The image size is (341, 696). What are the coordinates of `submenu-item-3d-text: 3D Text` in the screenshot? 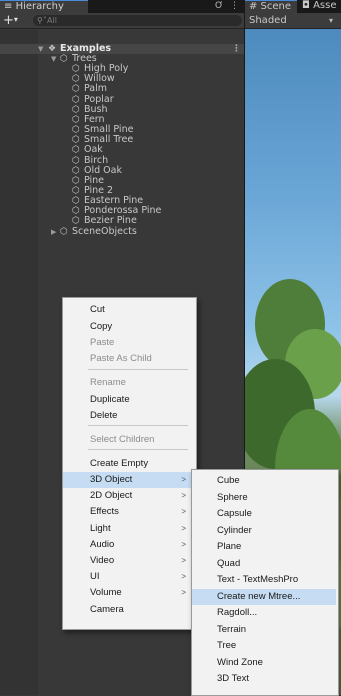 It's located at (264, 679).